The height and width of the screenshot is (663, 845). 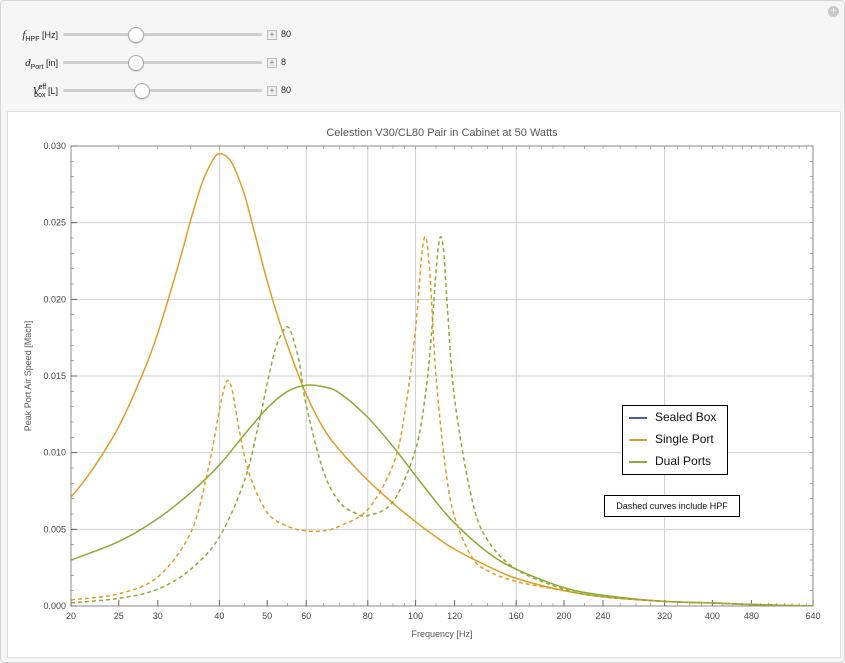 I want to click on y-tick-label: 0.030, so click(x=54, y=146).